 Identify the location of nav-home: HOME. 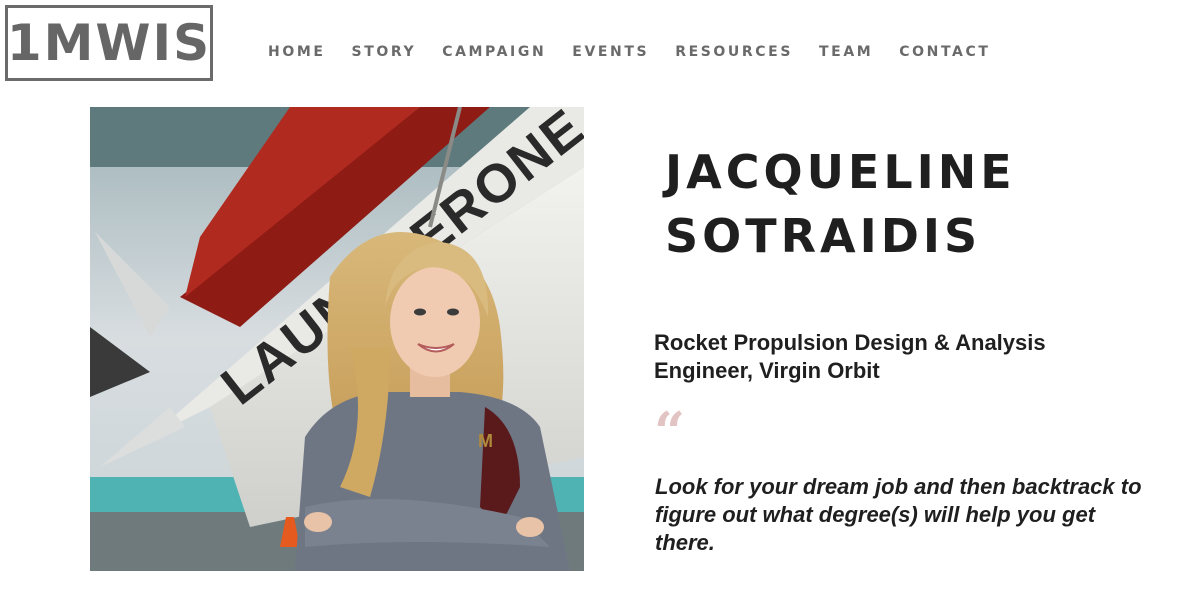
(297, 52).